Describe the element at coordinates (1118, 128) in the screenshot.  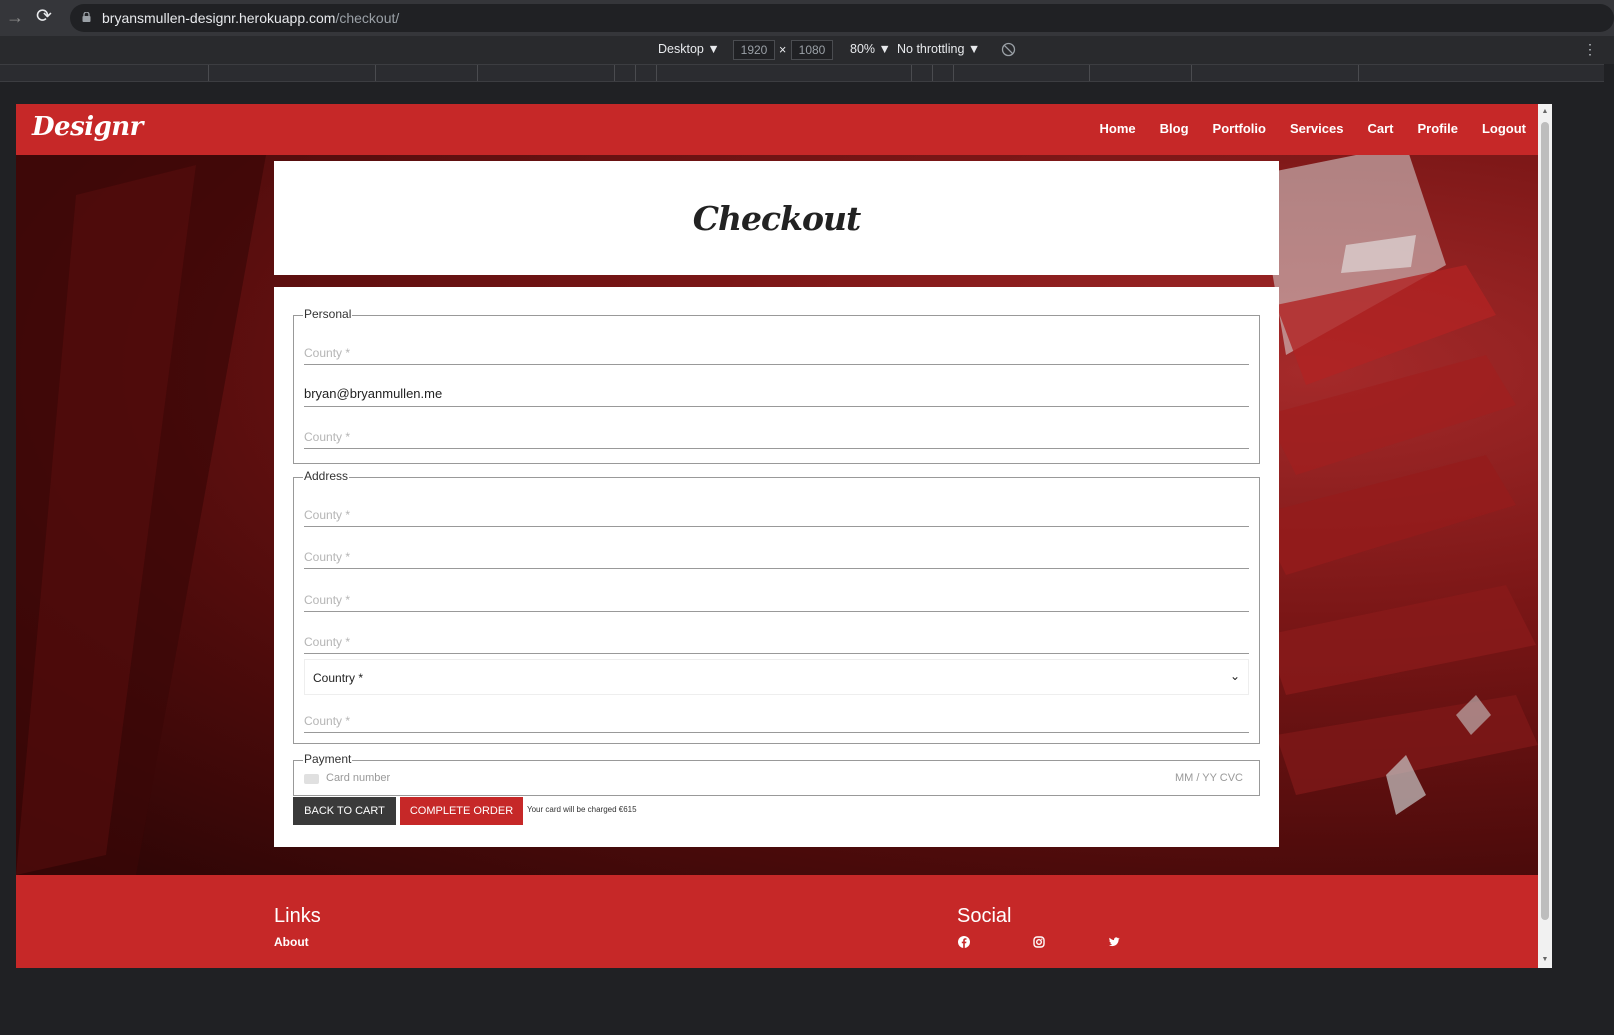
I see `nav-home: Home` at that location.